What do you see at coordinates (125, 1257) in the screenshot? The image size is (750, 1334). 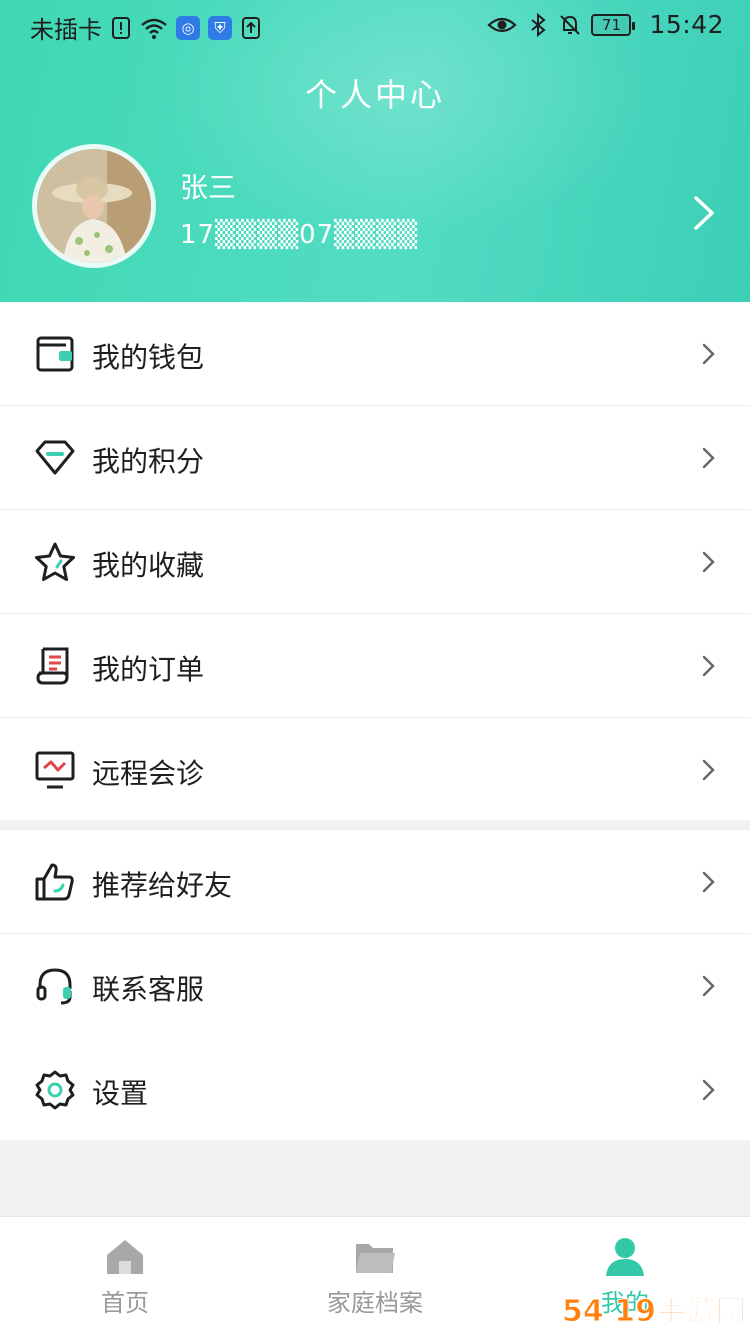 I see `home-icon` at bounding box center [125, 1257].